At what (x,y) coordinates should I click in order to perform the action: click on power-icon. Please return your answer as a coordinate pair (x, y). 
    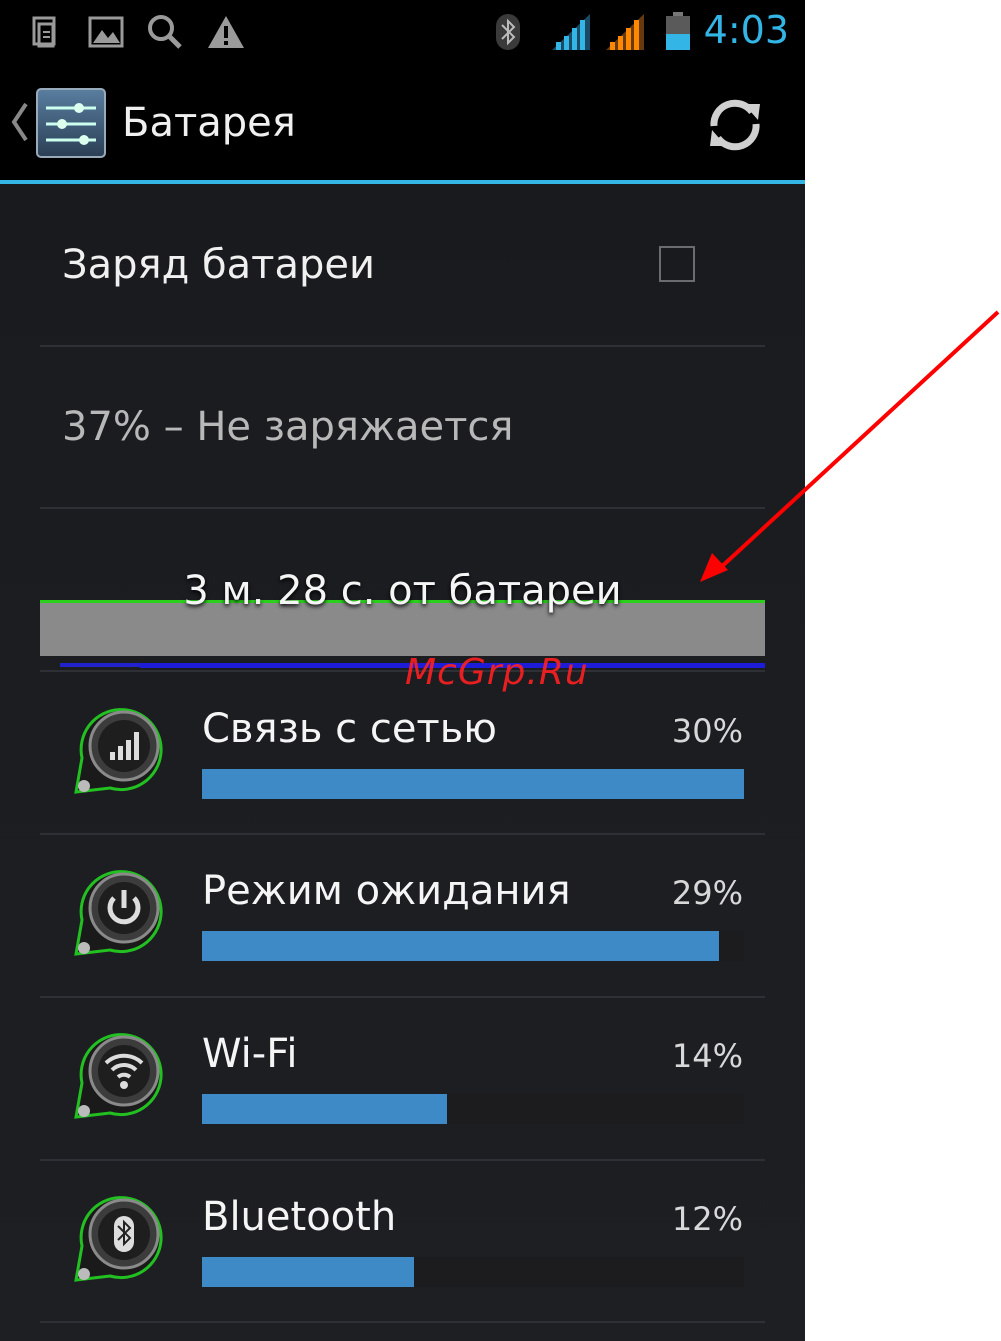
    Looking at the image, I should click on (118, 913).